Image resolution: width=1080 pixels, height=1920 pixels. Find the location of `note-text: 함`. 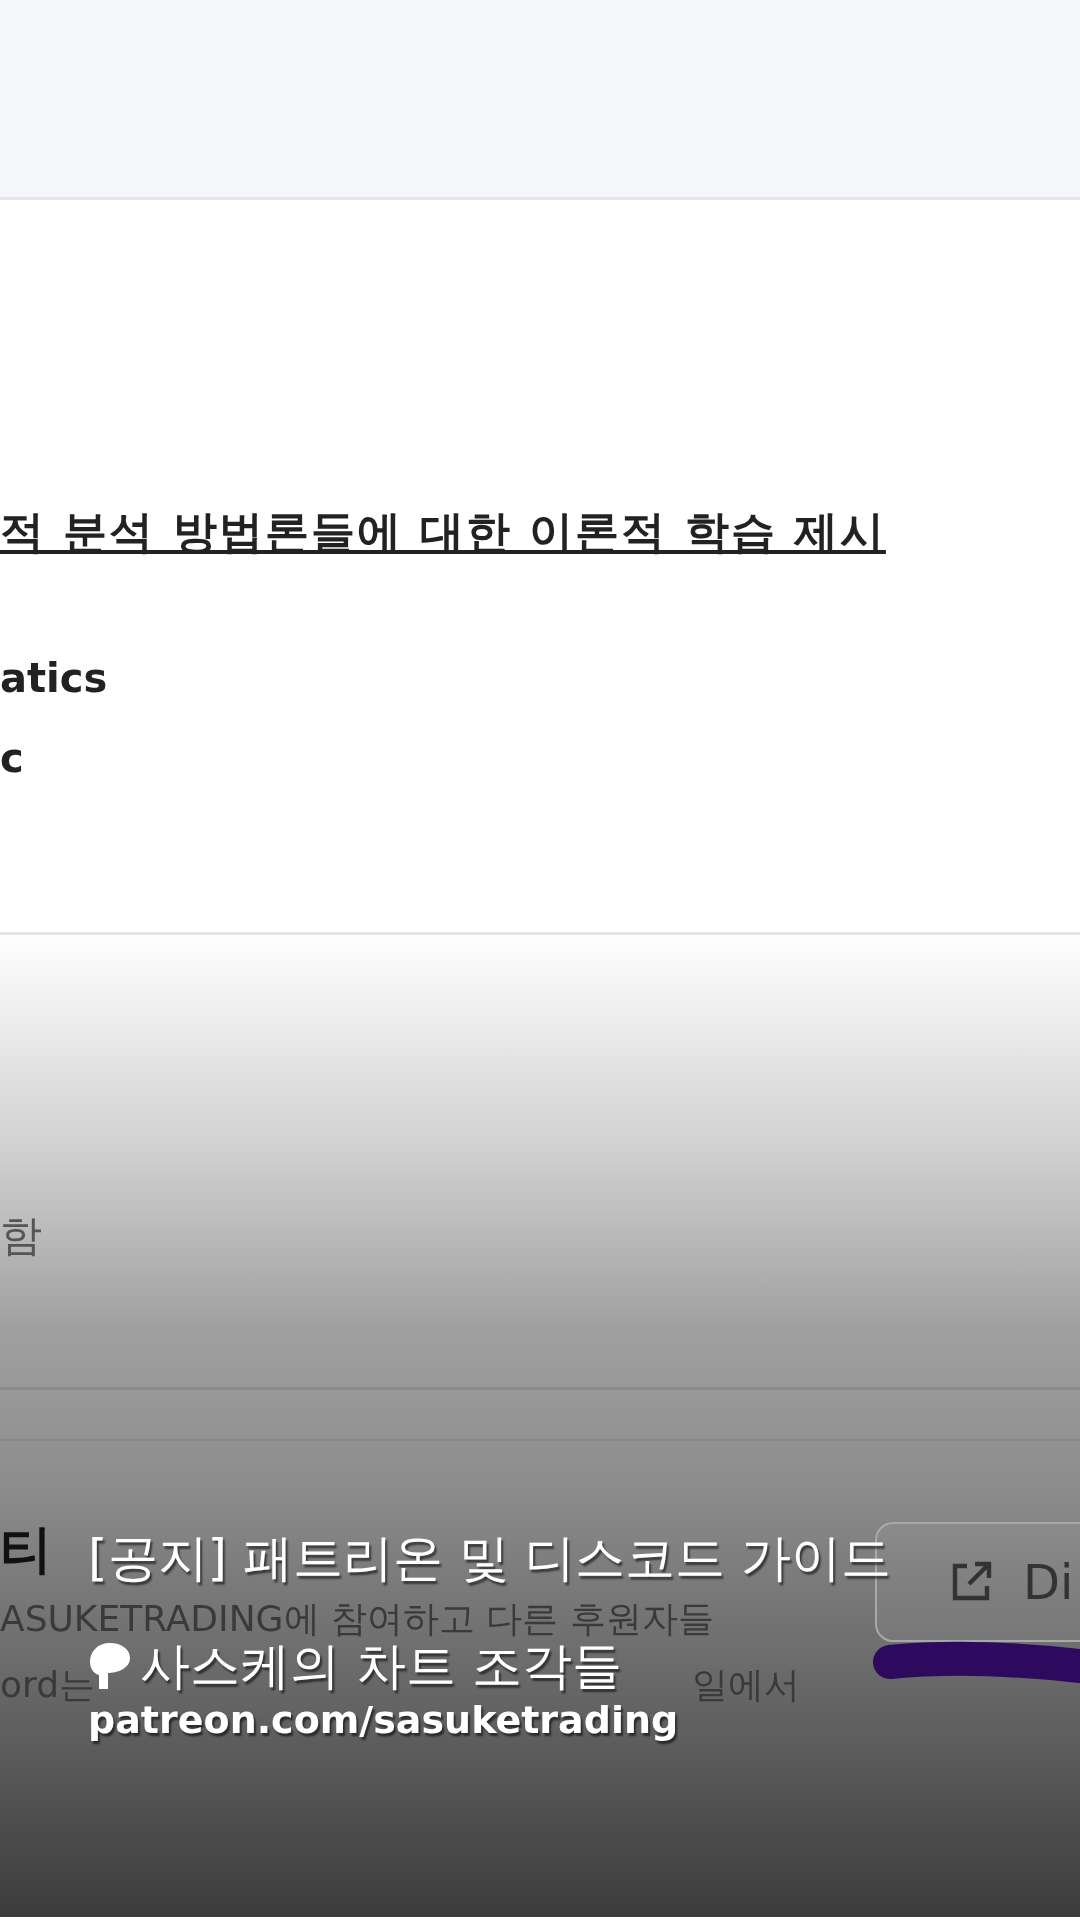

note-text: 함 is located at coordinates (21, 1233).